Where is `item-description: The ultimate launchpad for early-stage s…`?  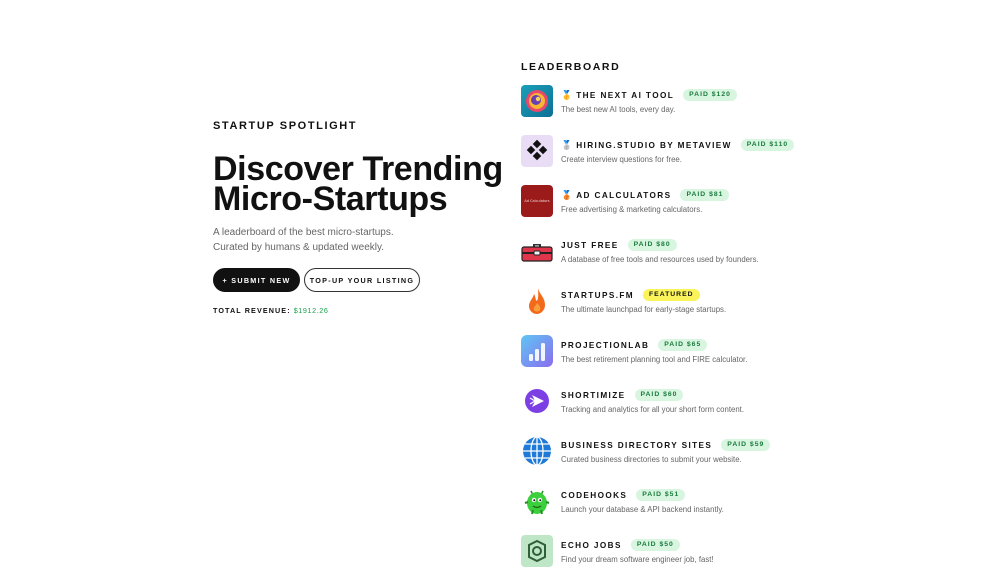
item-description: The ultimate launchpad for early-stage s… is located at coordinates (644, 309).